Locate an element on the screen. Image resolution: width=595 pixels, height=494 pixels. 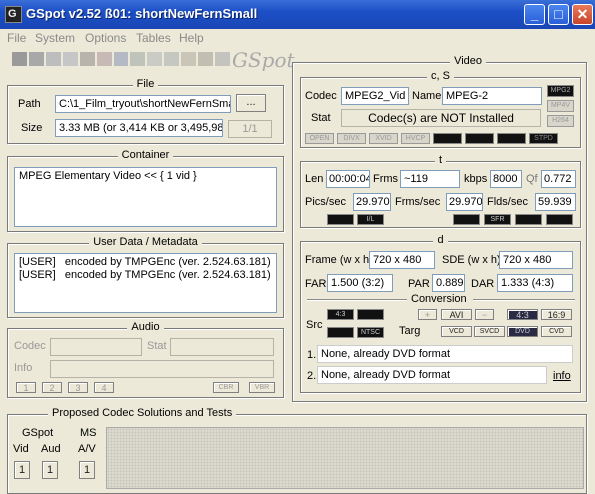
info-link: info is located at coordinates (562, 376).